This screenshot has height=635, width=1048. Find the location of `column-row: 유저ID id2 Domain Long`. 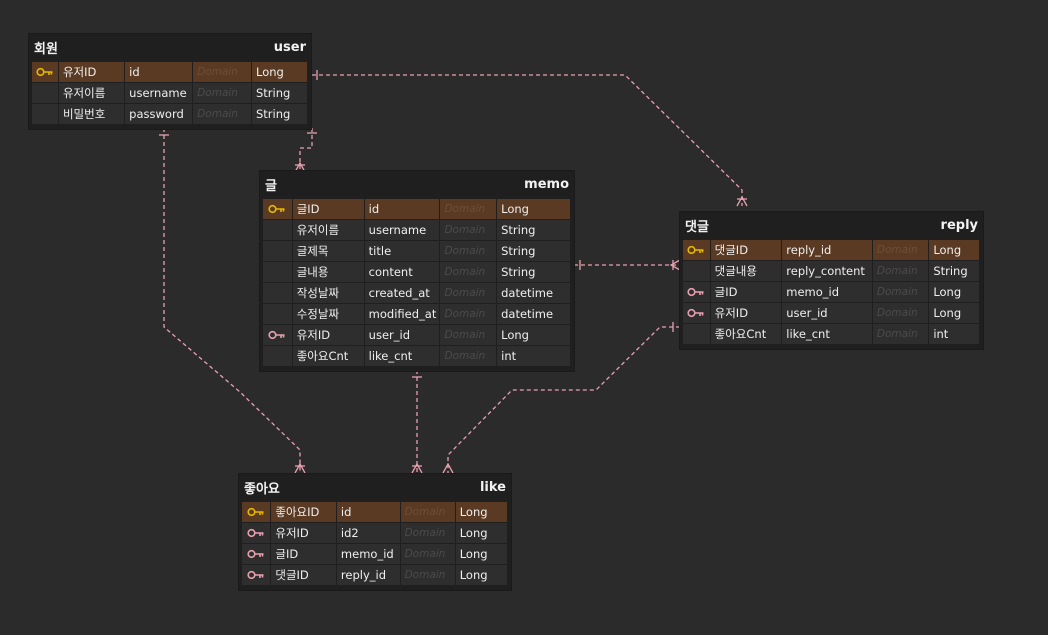

column-row: 유저ID id2 Domain Long is located at coordinates (375, 533).